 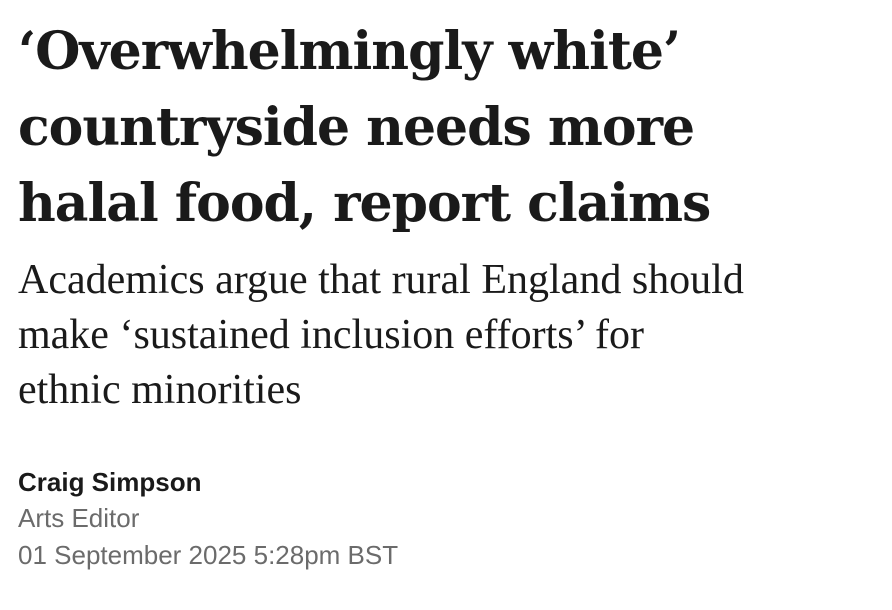 What do you see at coordinates (208, 555) in the screenshot?
I see `publish-timestamp: 01 September 2025 5:28pm BST` at bounding box center [208, 555].